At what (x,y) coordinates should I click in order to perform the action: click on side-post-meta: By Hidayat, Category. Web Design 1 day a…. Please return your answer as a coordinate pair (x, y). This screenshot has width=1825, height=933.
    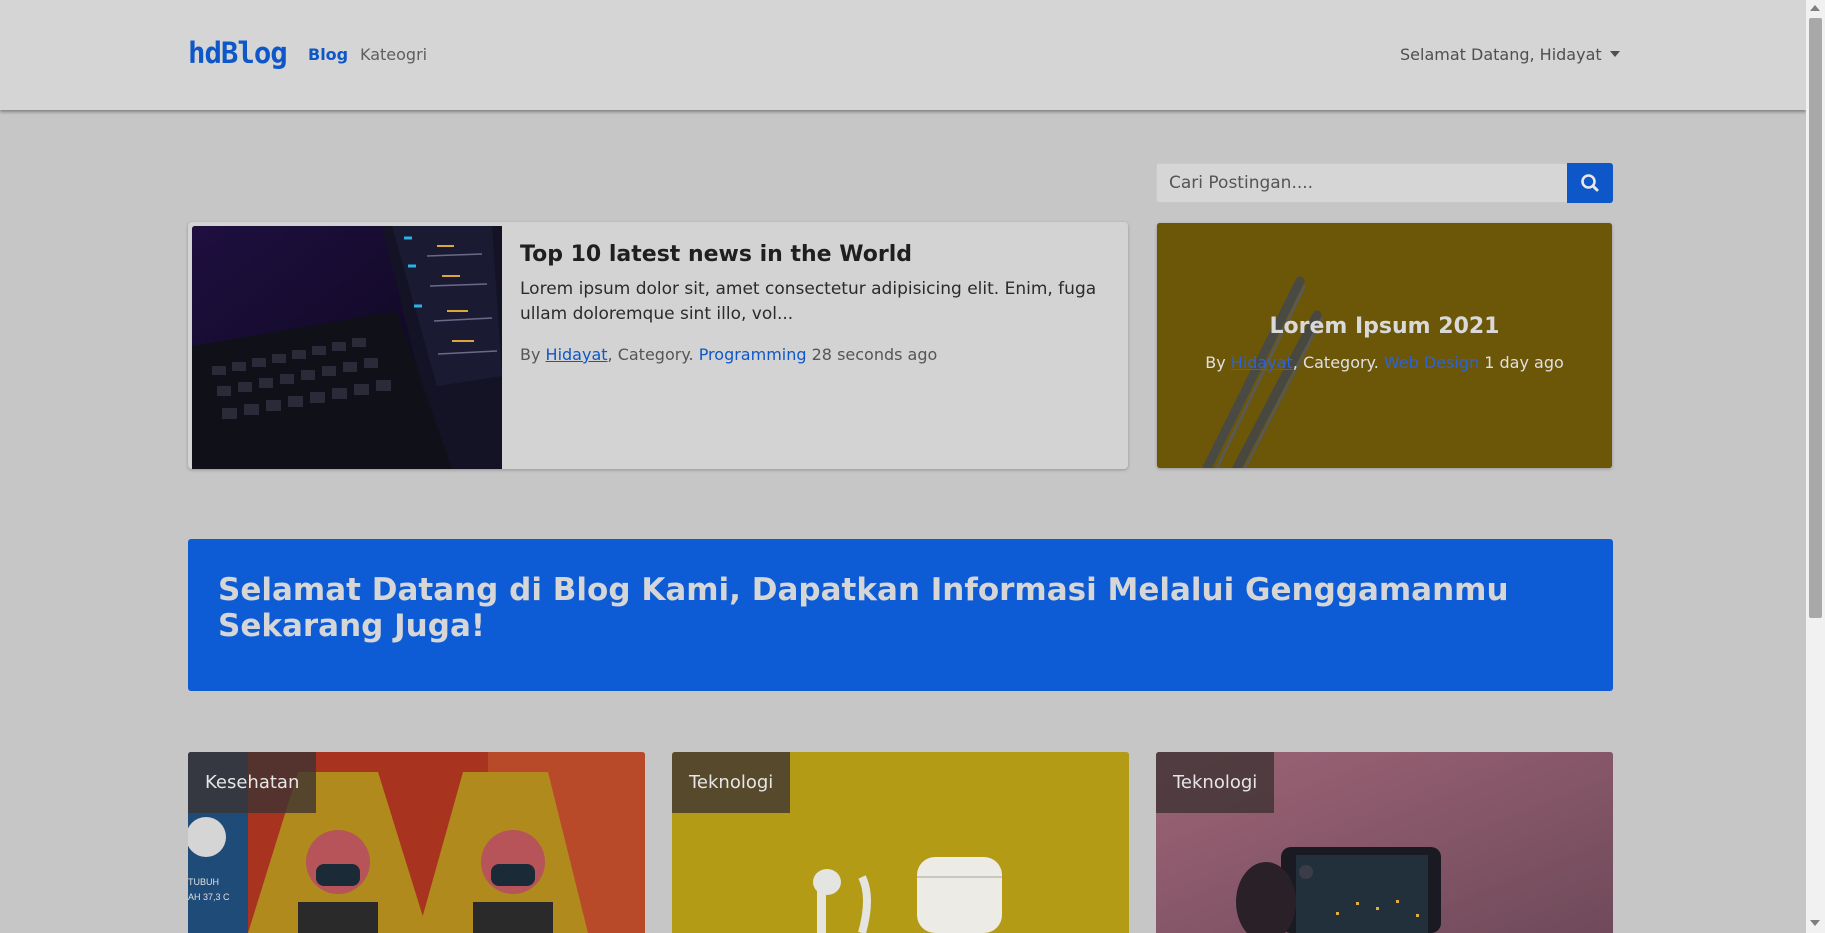
    Looking at the image, I should click on (1384, 362).